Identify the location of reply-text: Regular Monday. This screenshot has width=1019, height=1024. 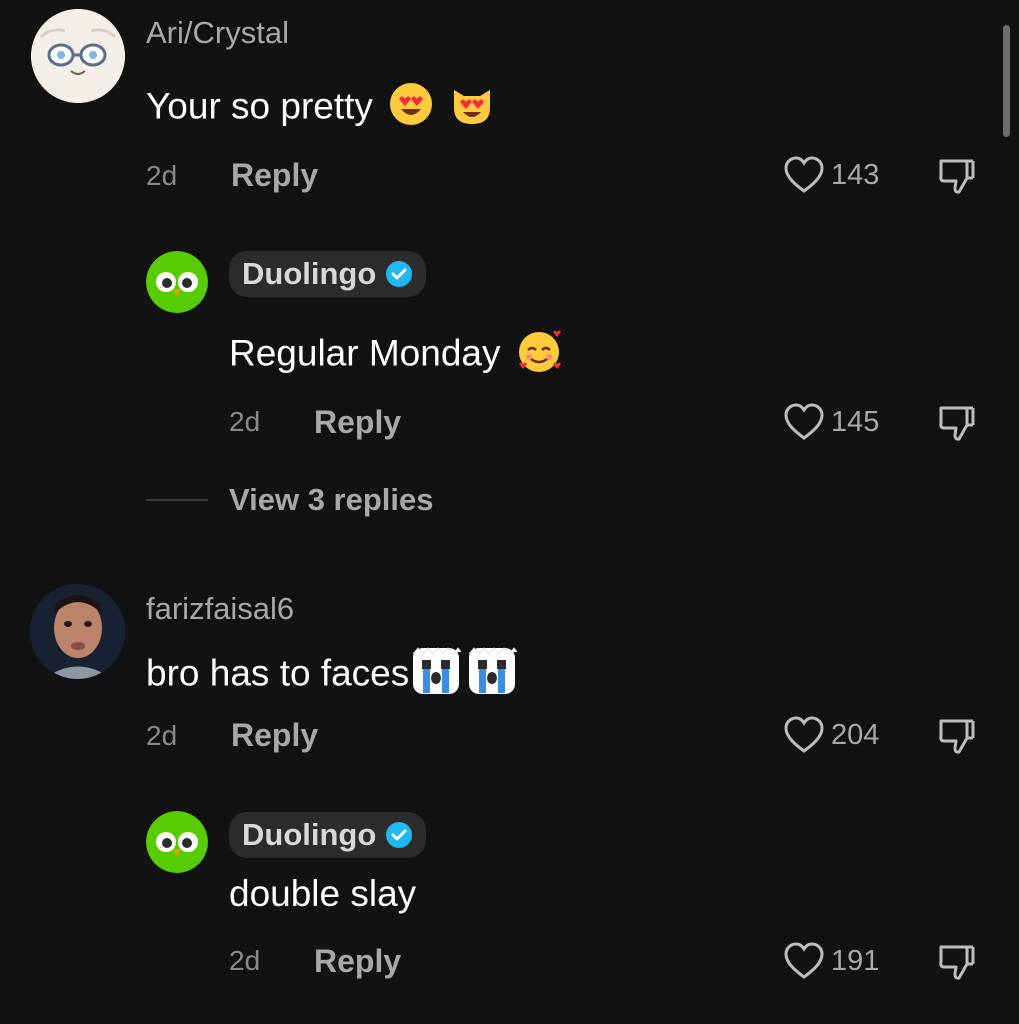
(397, 355).